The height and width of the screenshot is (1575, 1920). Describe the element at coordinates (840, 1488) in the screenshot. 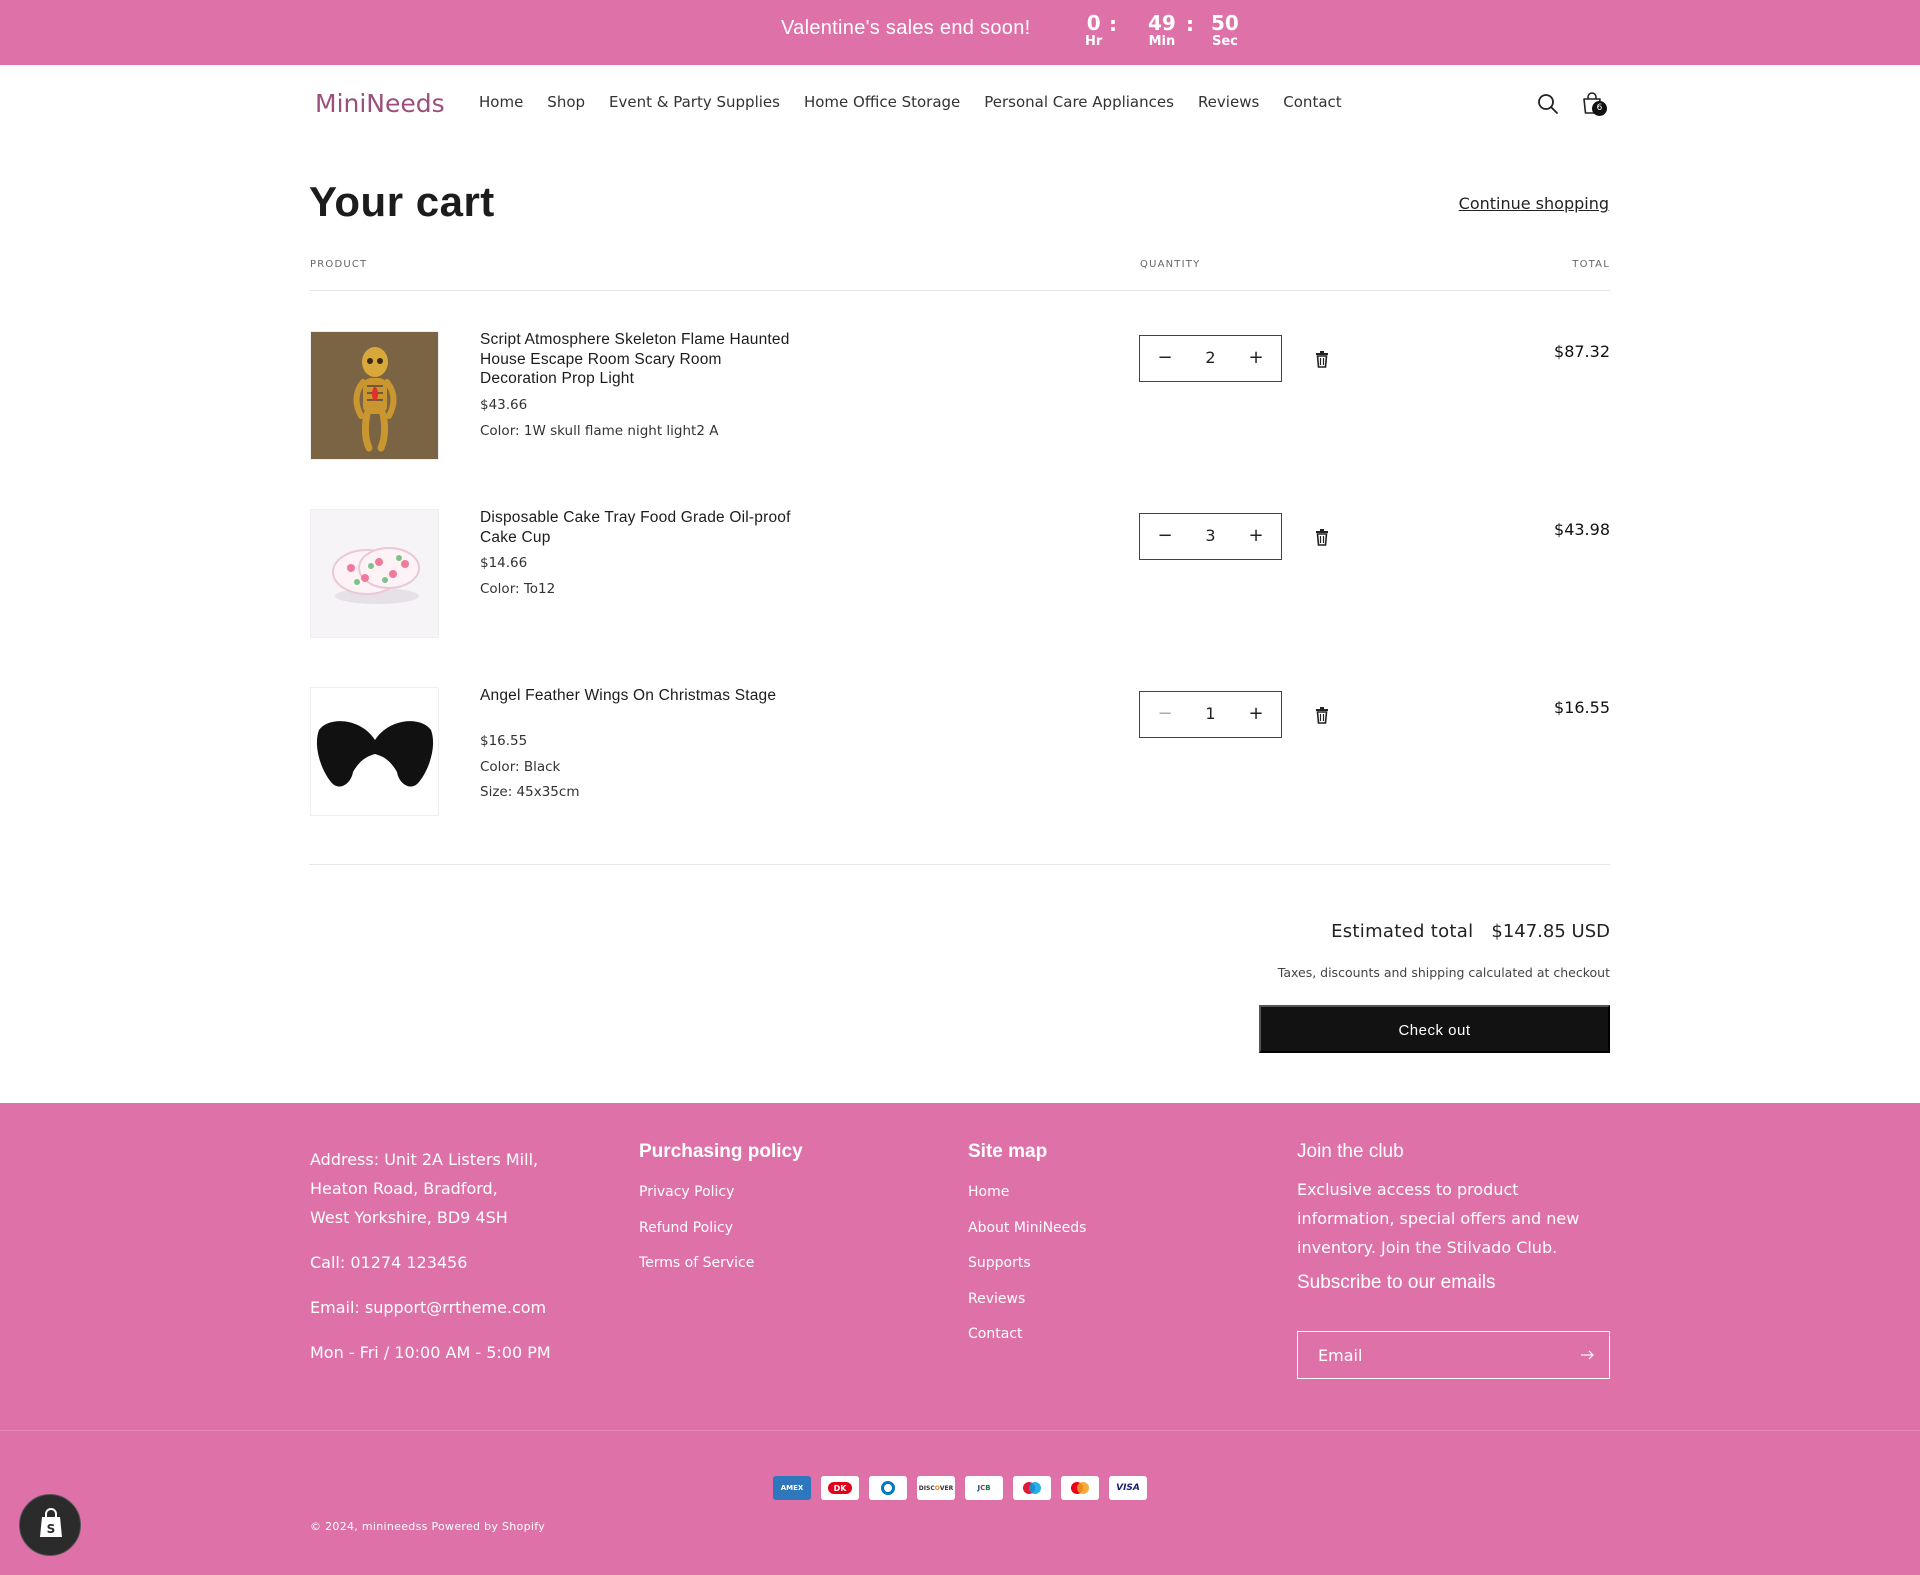

I see `dankort-icon: DK` at that location.